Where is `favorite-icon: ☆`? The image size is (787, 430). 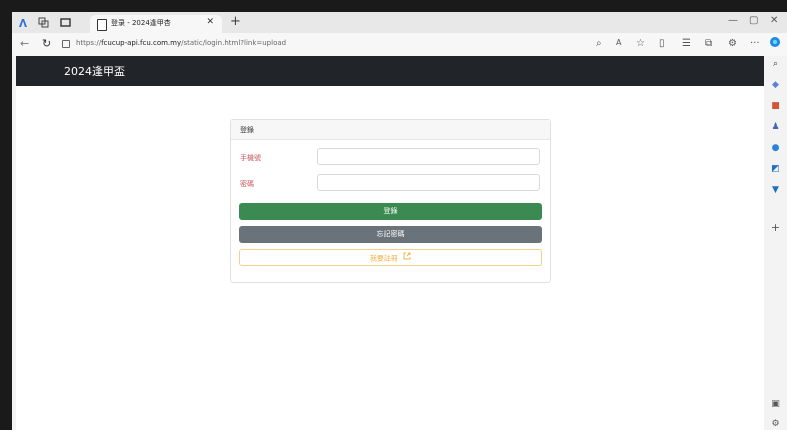 favorite-icon: ☆ is located at coordinates (640, 43).